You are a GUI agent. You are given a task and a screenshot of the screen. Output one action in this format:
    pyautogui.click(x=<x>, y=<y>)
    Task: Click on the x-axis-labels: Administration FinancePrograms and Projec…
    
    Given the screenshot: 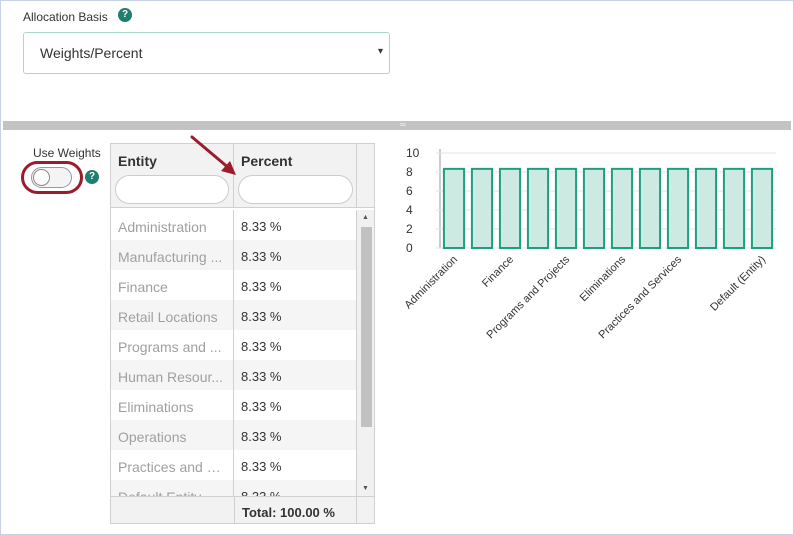 What is the action you would take?
    pyautogui.click(x=585, y=297)
    